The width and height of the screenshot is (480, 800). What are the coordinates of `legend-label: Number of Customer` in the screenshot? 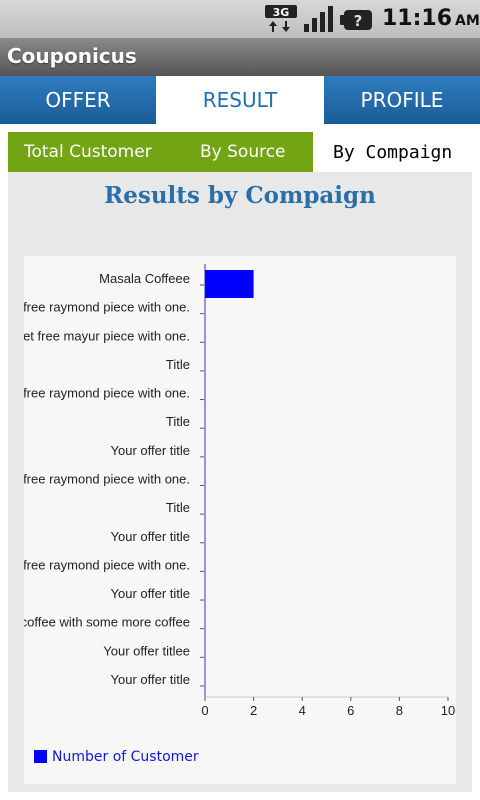 It's located at (125, 757).